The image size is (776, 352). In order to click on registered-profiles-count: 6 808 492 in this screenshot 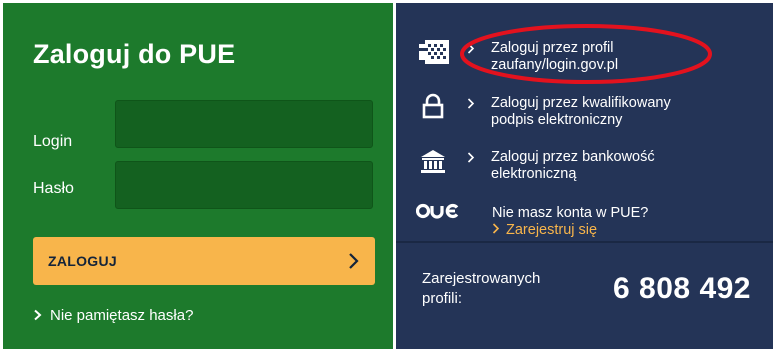, I will do `click(682, 288)`.